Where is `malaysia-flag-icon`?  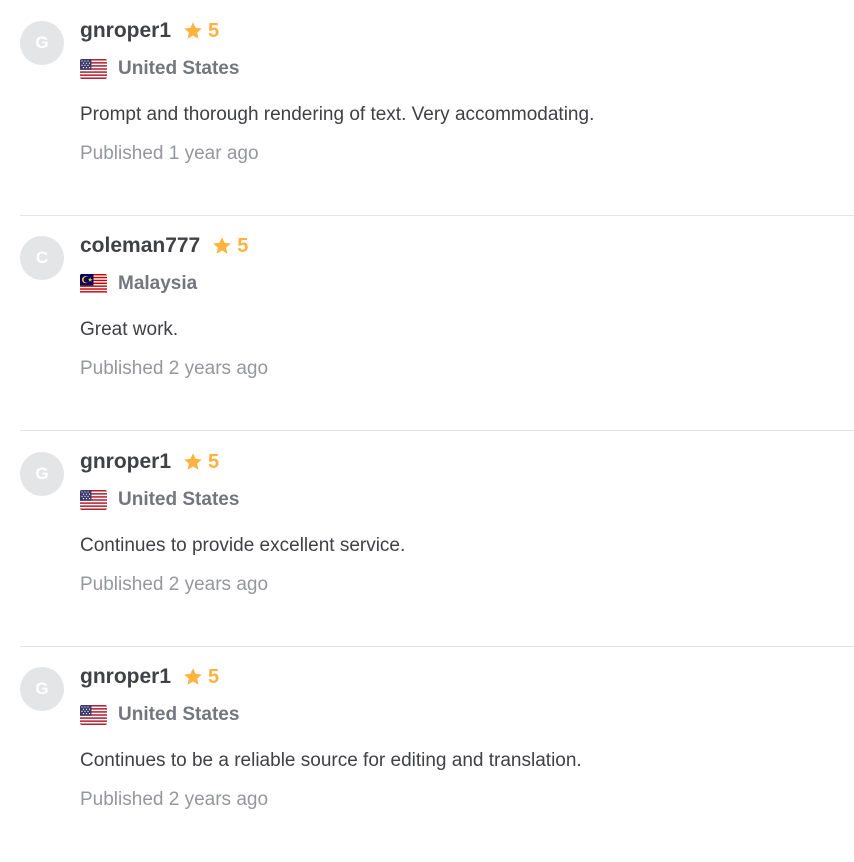
malaysia-flag-icon is located at coordinates (93, 284).